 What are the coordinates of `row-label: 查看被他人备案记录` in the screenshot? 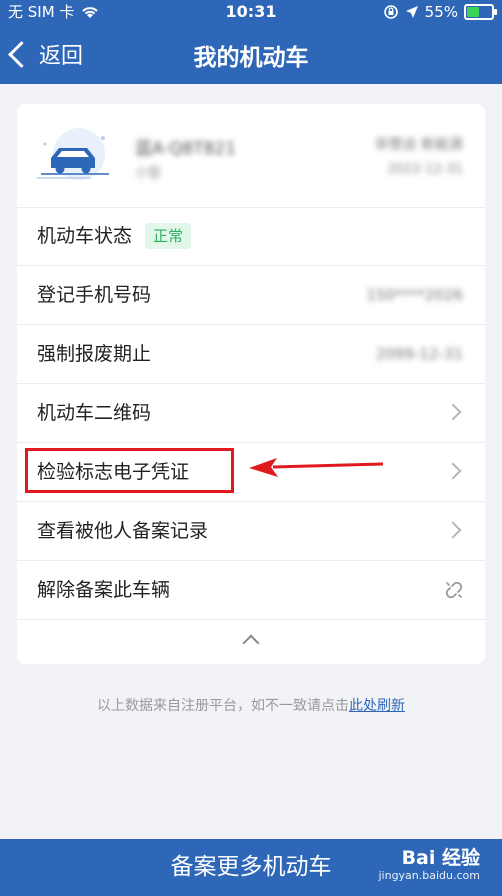 It's located at (123, 531).